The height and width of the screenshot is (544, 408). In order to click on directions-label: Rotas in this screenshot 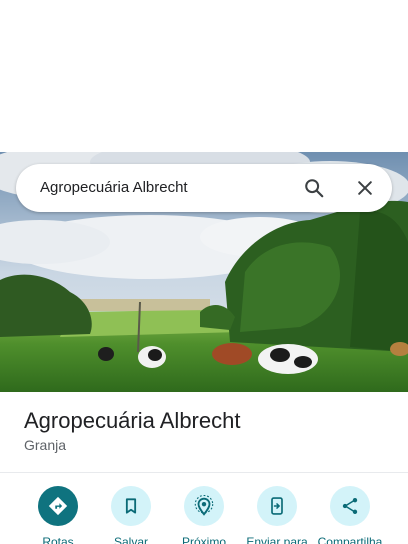, I will do `click(58, 539)`.